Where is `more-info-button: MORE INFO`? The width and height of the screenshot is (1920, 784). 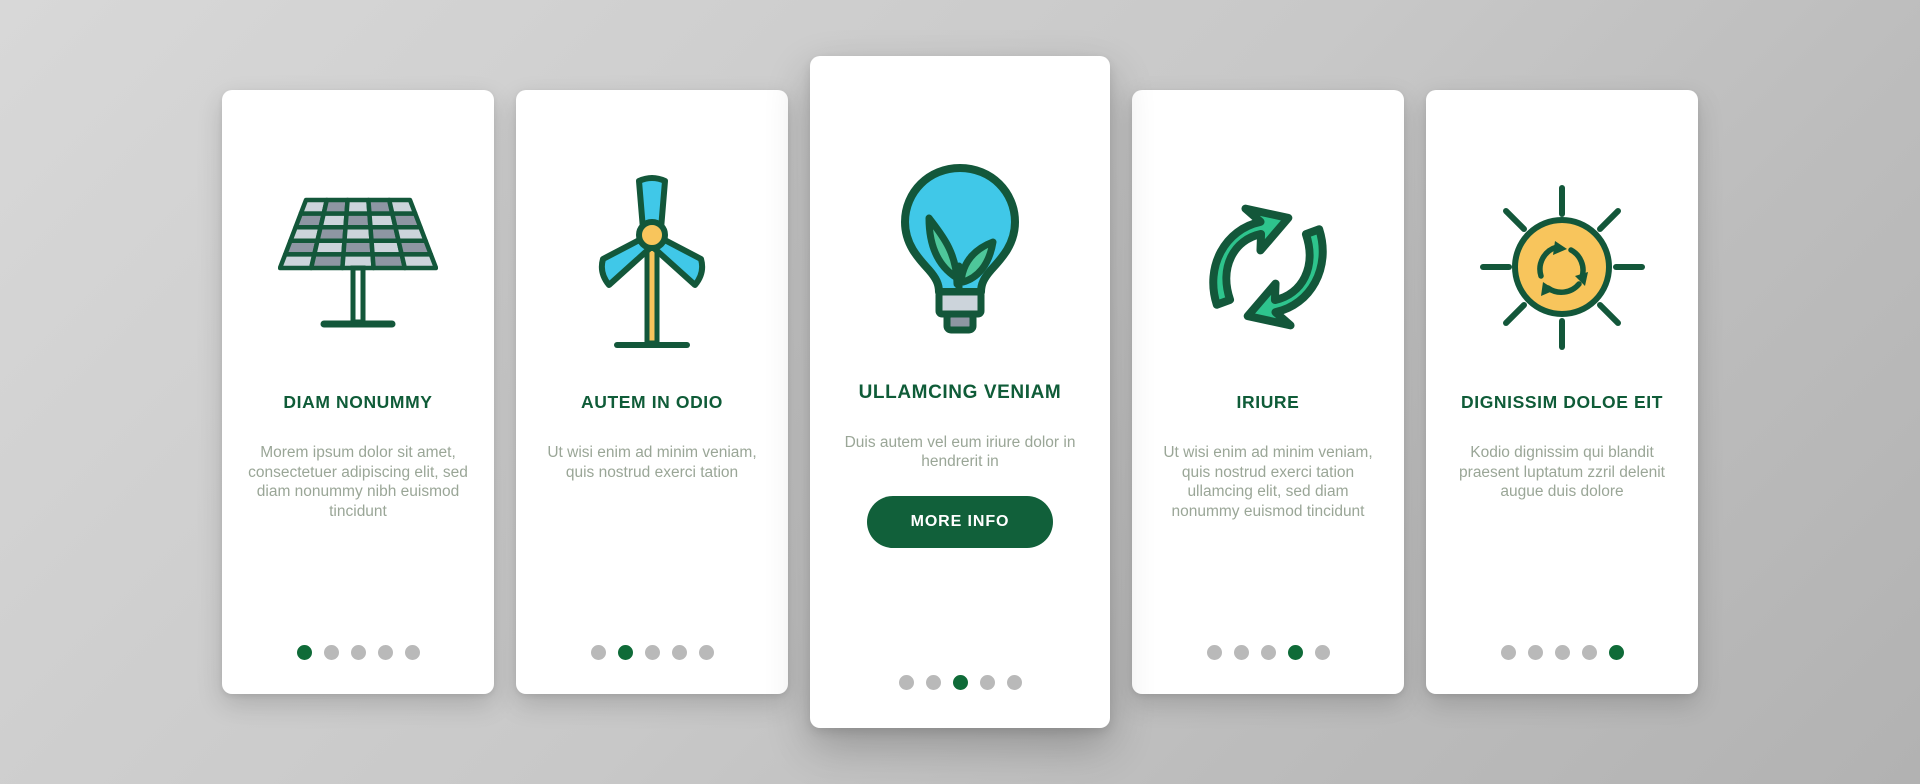 more-info-button: MORE INFO is located at coordinates (960, 521).